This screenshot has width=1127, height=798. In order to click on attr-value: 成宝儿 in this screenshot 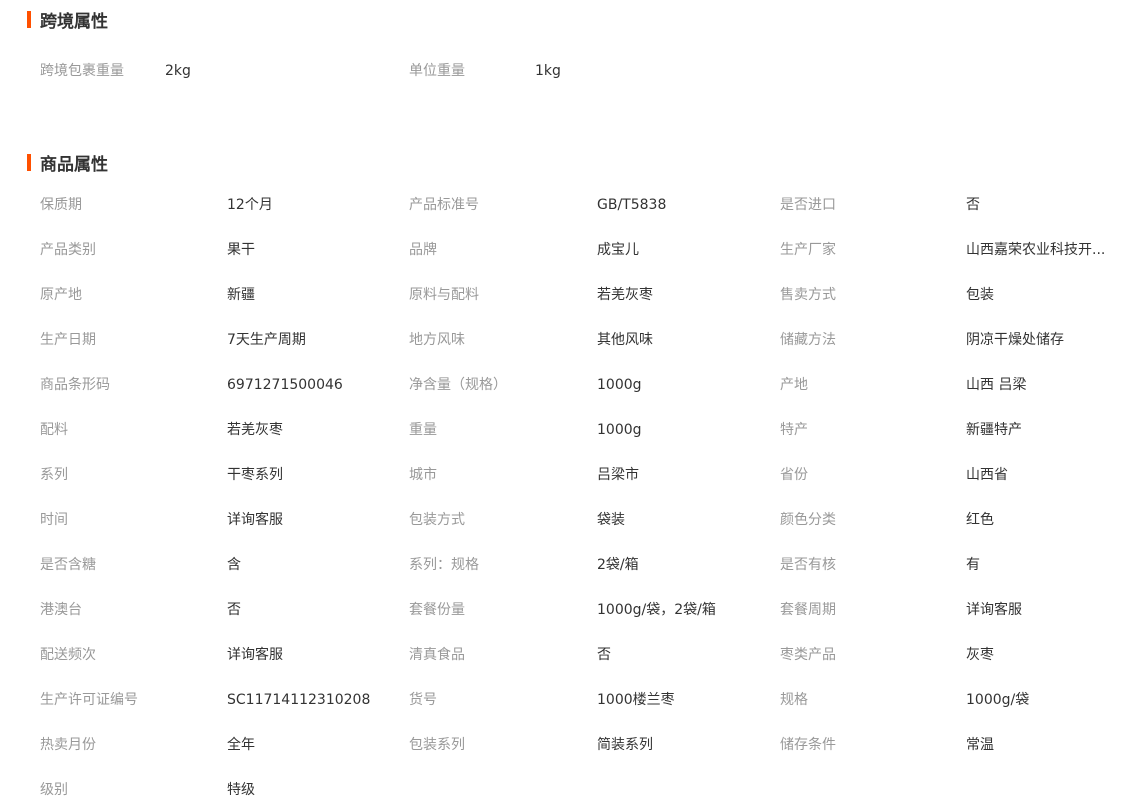, I will do `click(618, 250)`.